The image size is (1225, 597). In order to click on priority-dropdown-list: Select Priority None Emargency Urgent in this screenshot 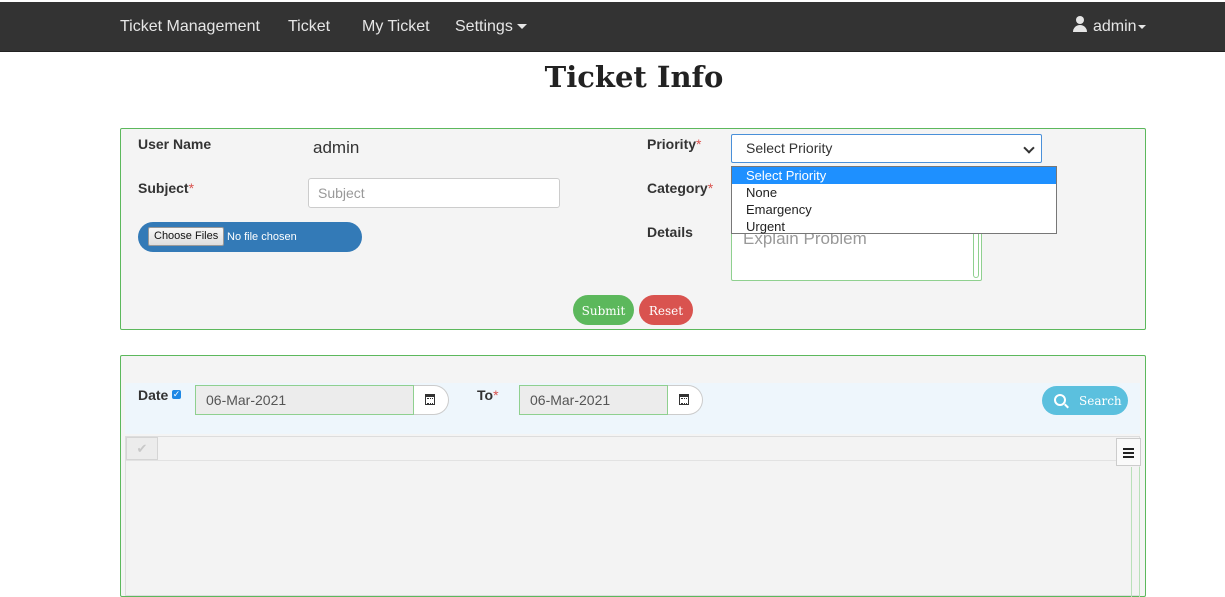, I will do `click(894, 200)`.